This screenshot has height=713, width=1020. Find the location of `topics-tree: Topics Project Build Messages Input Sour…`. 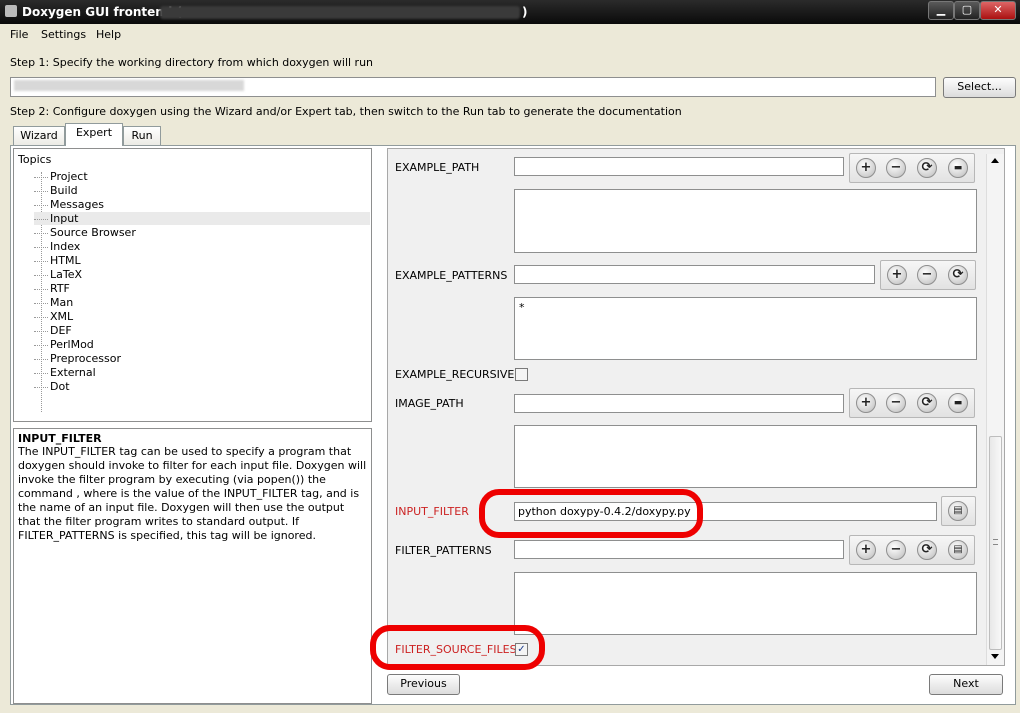

topics-tree: Topics Project Build Messages Input Sour… is located at coordinates (192, 285).